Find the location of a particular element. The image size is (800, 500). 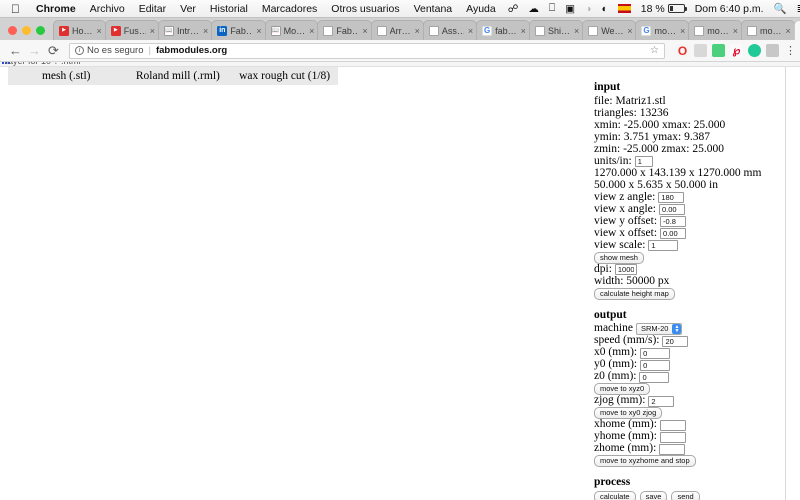

yhome-input is located at coordinates (672, 437).